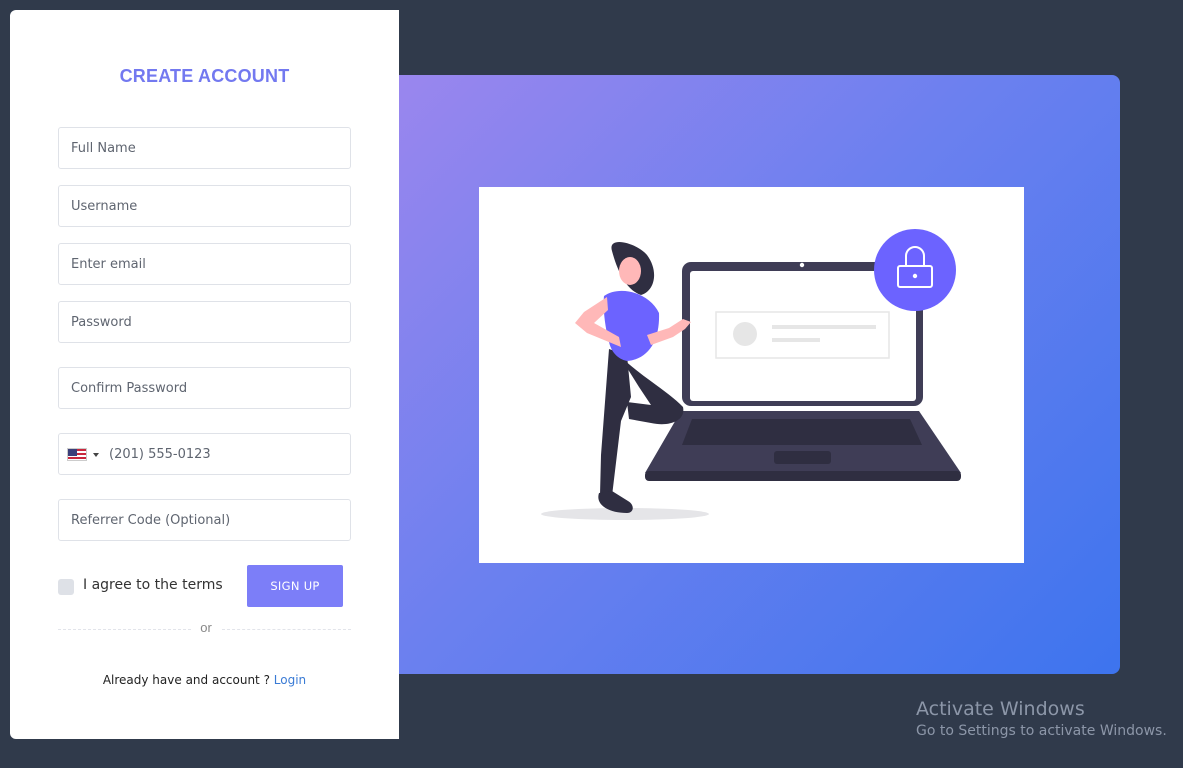 The width and height of the screenshot is (1183, 768). I want to click on confirm-password-field, so click(204, 388).